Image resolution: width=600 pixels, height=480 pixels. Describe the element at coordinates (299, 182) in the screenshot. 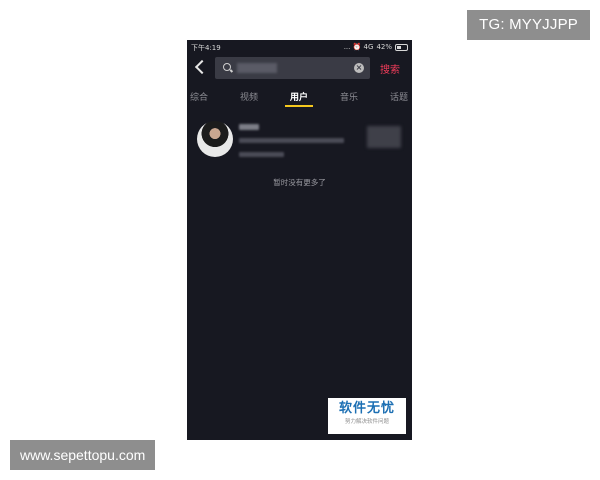

I see `no-more-results-text: 暂时没有更多了` at that location.